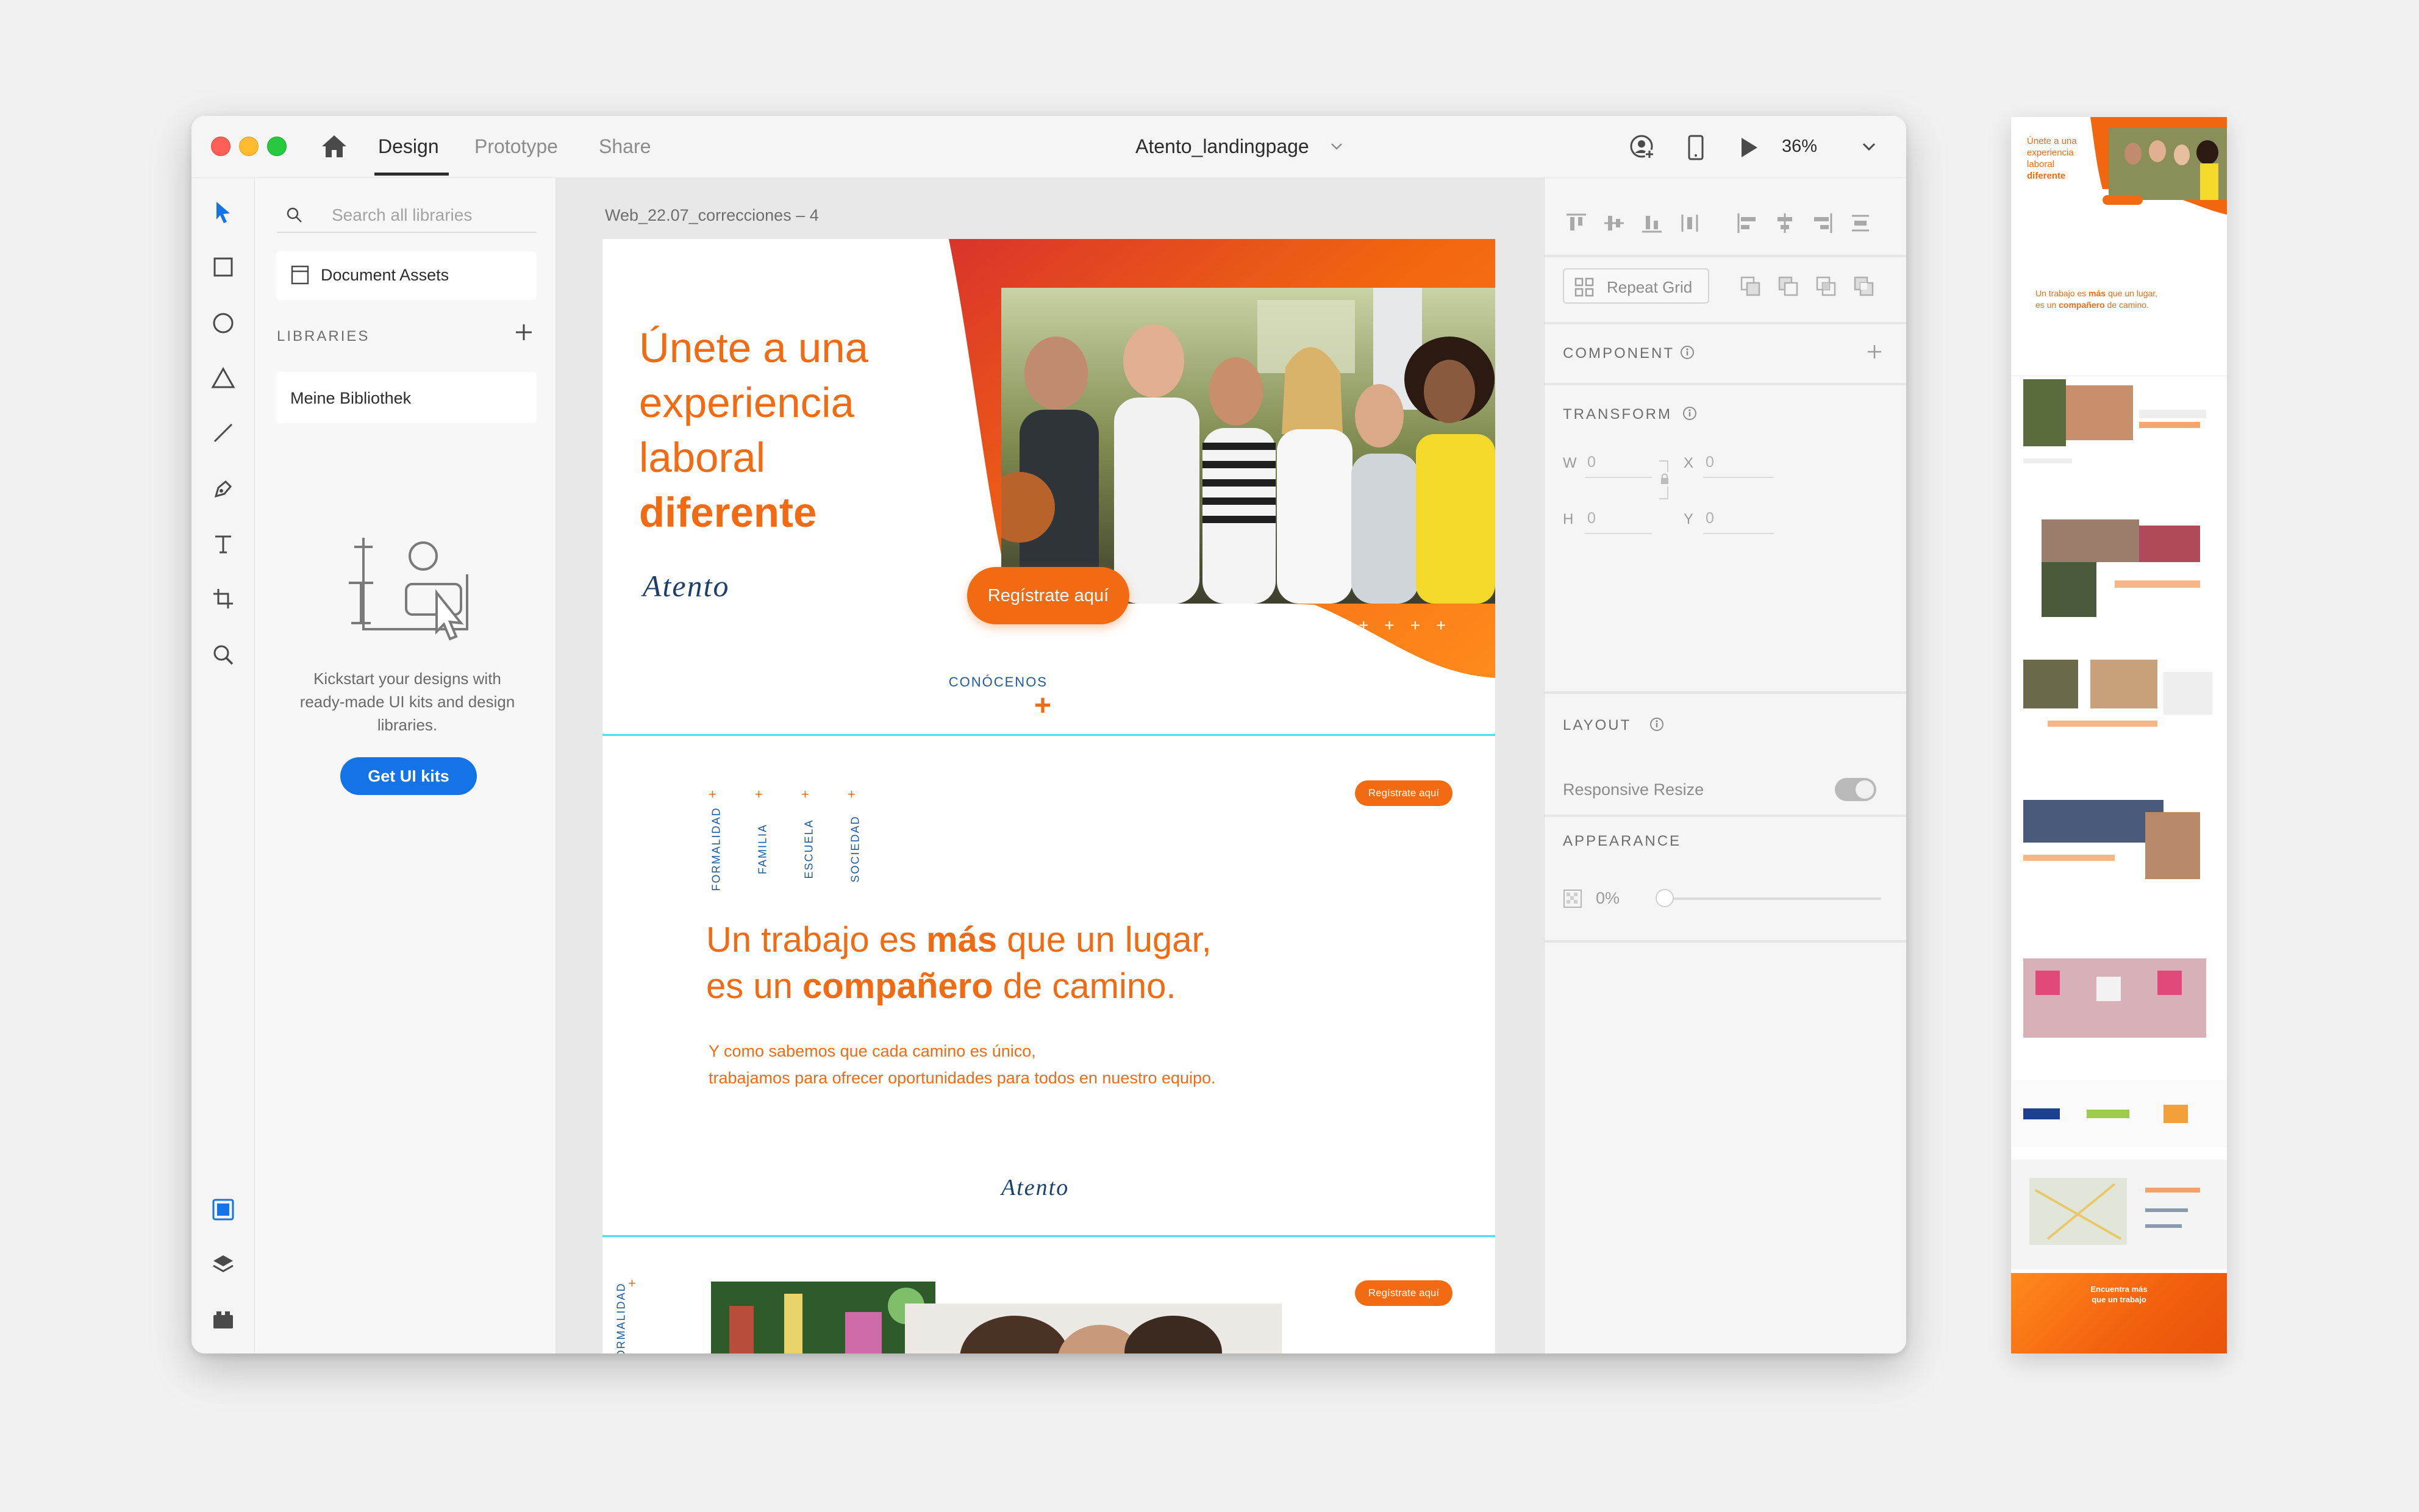 The width and height of the screenshot is (2419, 1512). What do you see at coordinates (1617, 414) in the screenshot?
I see `transform-heading: TRANSFORM` at bounding box center [1617, 414].